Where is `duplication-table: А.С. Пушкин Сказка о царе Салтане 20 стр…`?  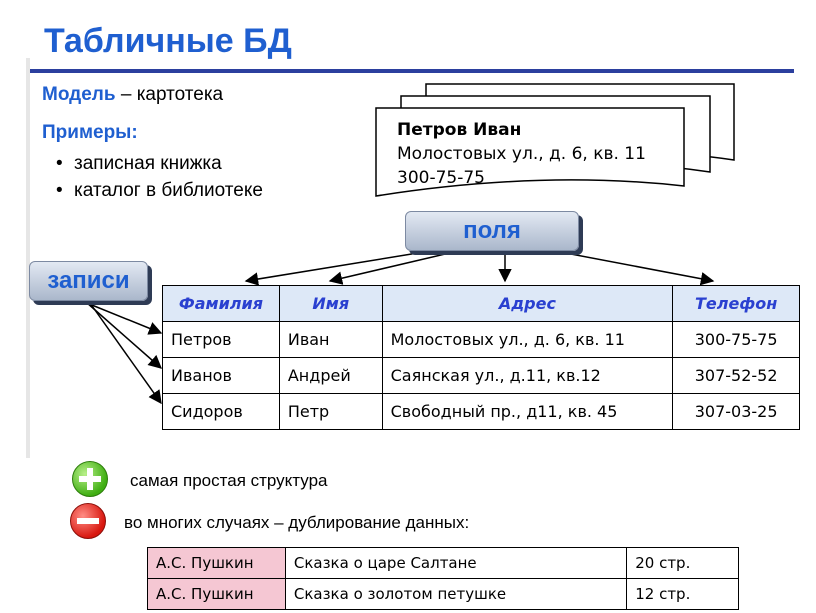 duplication-table: А.С. Пушкин Сказка о царе Салтане 20 стр… is located at coordinates (443, 578).